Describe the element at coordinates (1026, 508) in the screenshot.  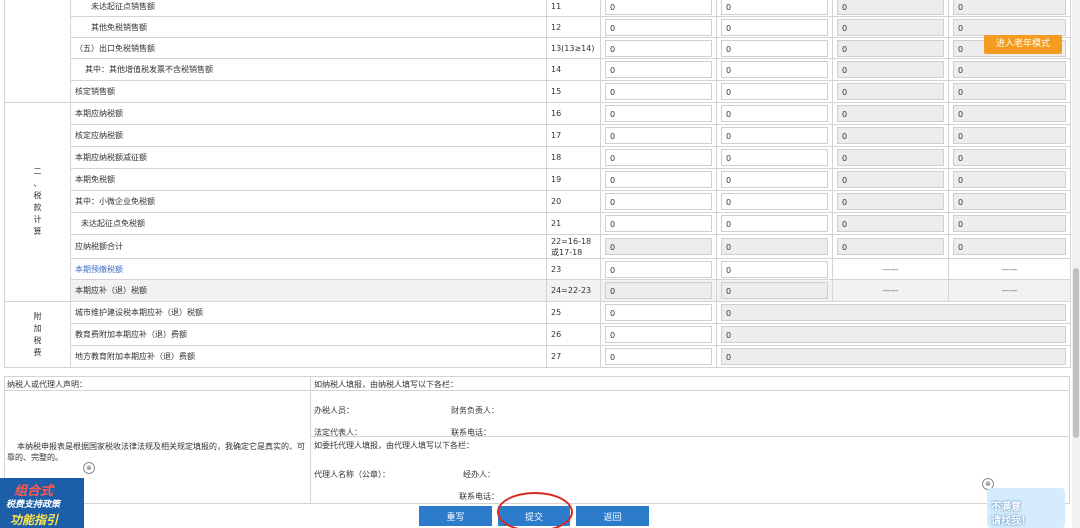
I see `feedback-widget: 不满意 请找我！` at that location.